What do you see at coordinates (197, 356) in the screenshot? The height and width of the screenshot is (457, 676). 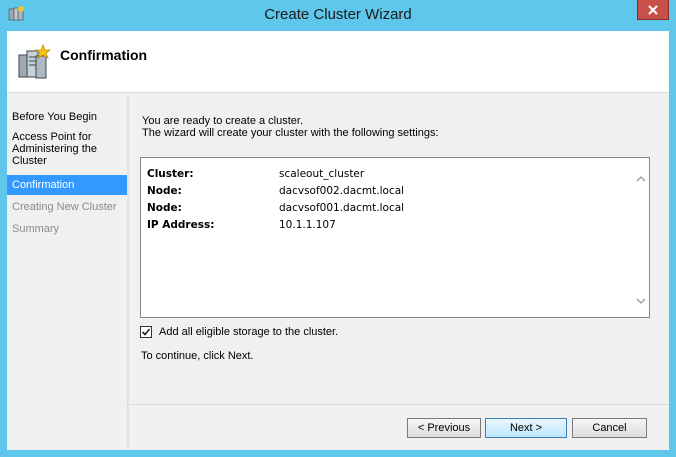 I see `continue-hint: To continue, click Next.` at bounding box center [197, 356].